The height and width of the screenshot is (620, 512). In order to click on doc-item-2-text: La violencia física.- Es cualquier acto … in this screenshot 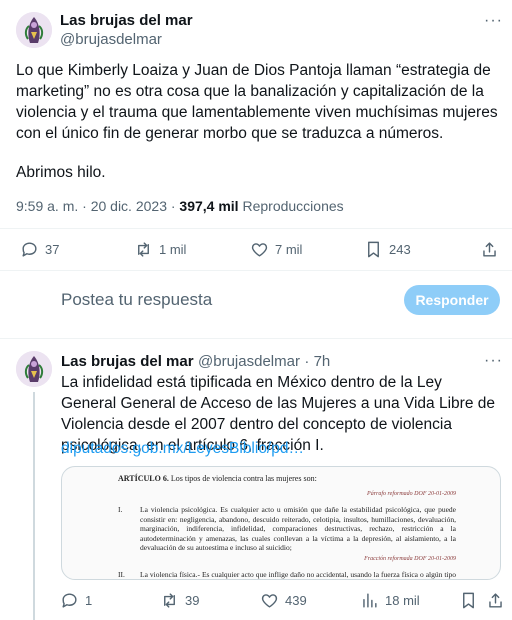, I will do `click(298, 574)`.